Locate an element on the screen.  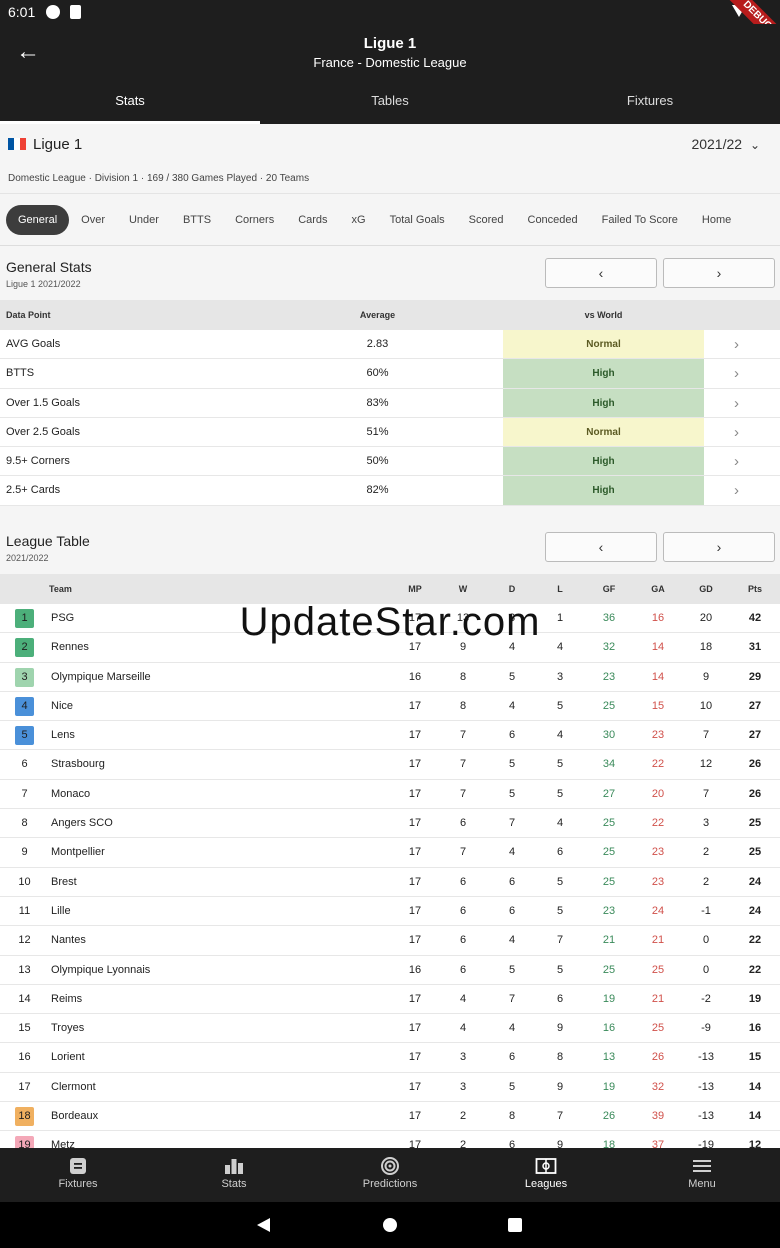
table-row: 6 Strasbourg 17 7 5 5 34 22 12 26 is located at coordinates (390, 765).